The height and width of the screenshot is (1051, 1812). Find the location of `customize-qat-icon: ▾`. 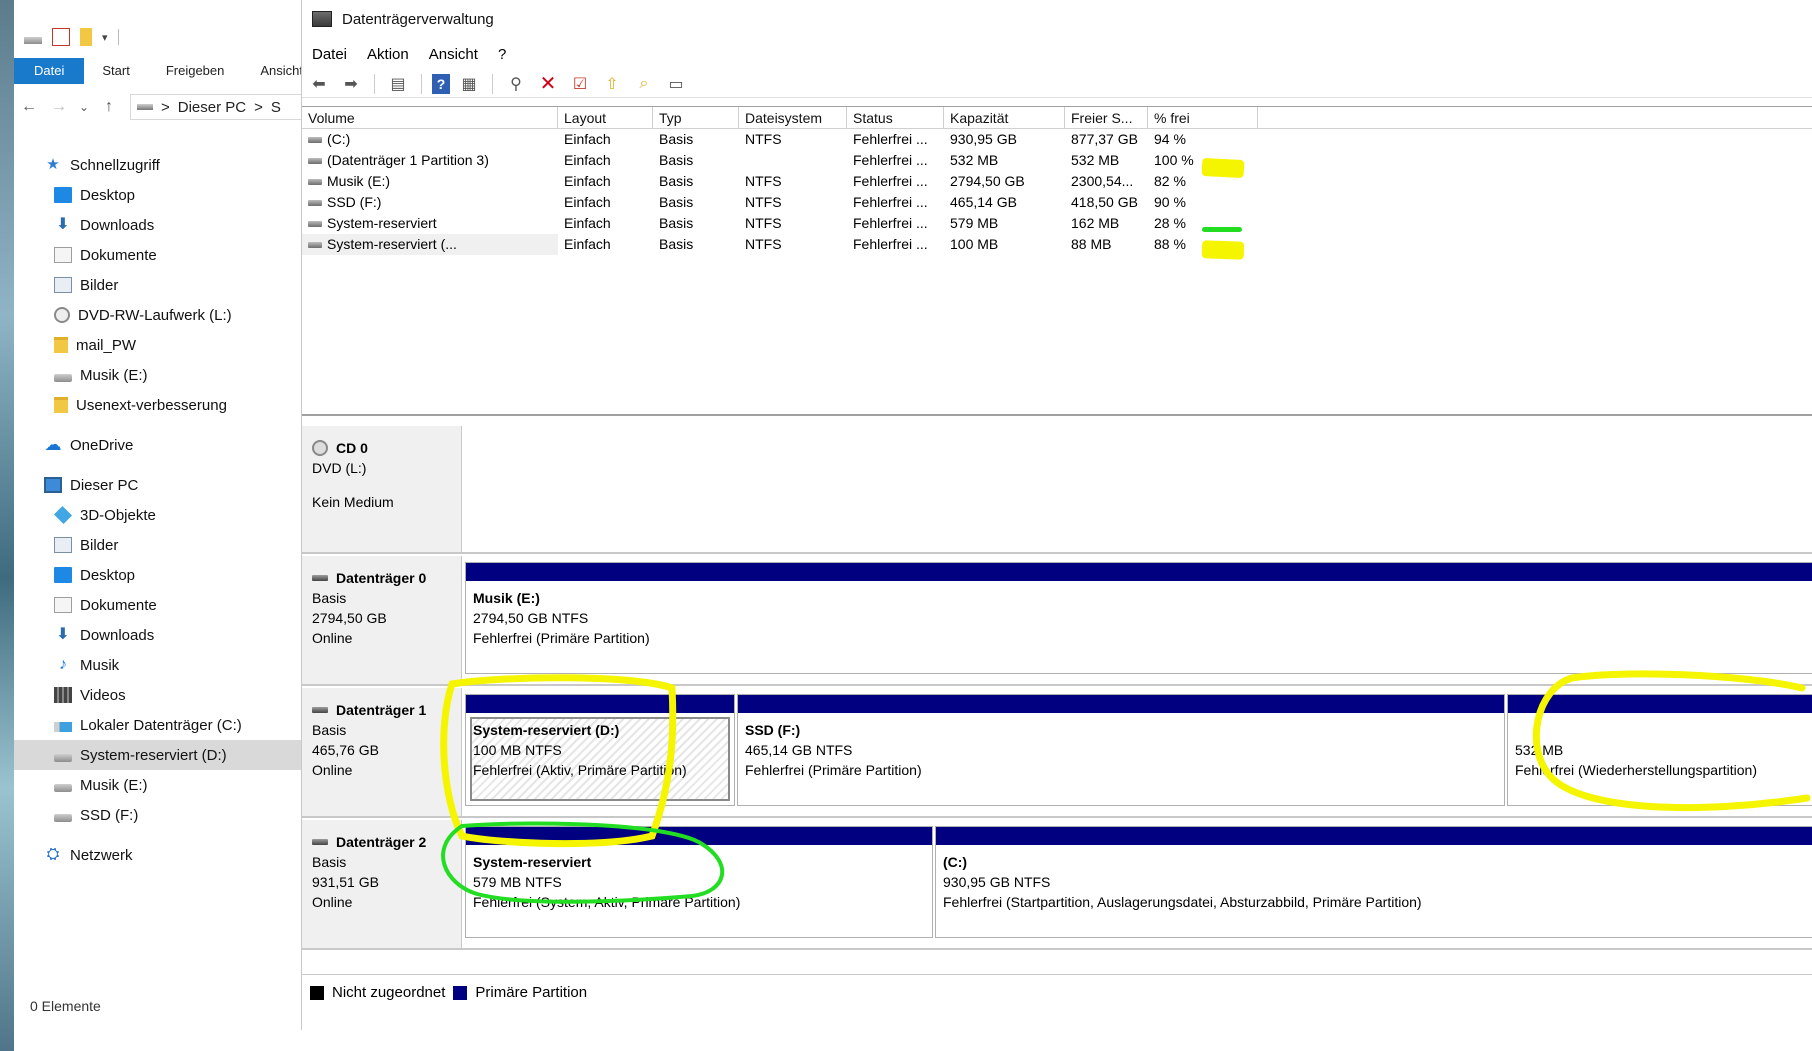

customize-qat-icon: ▾ is located at coordinates (105, 37).